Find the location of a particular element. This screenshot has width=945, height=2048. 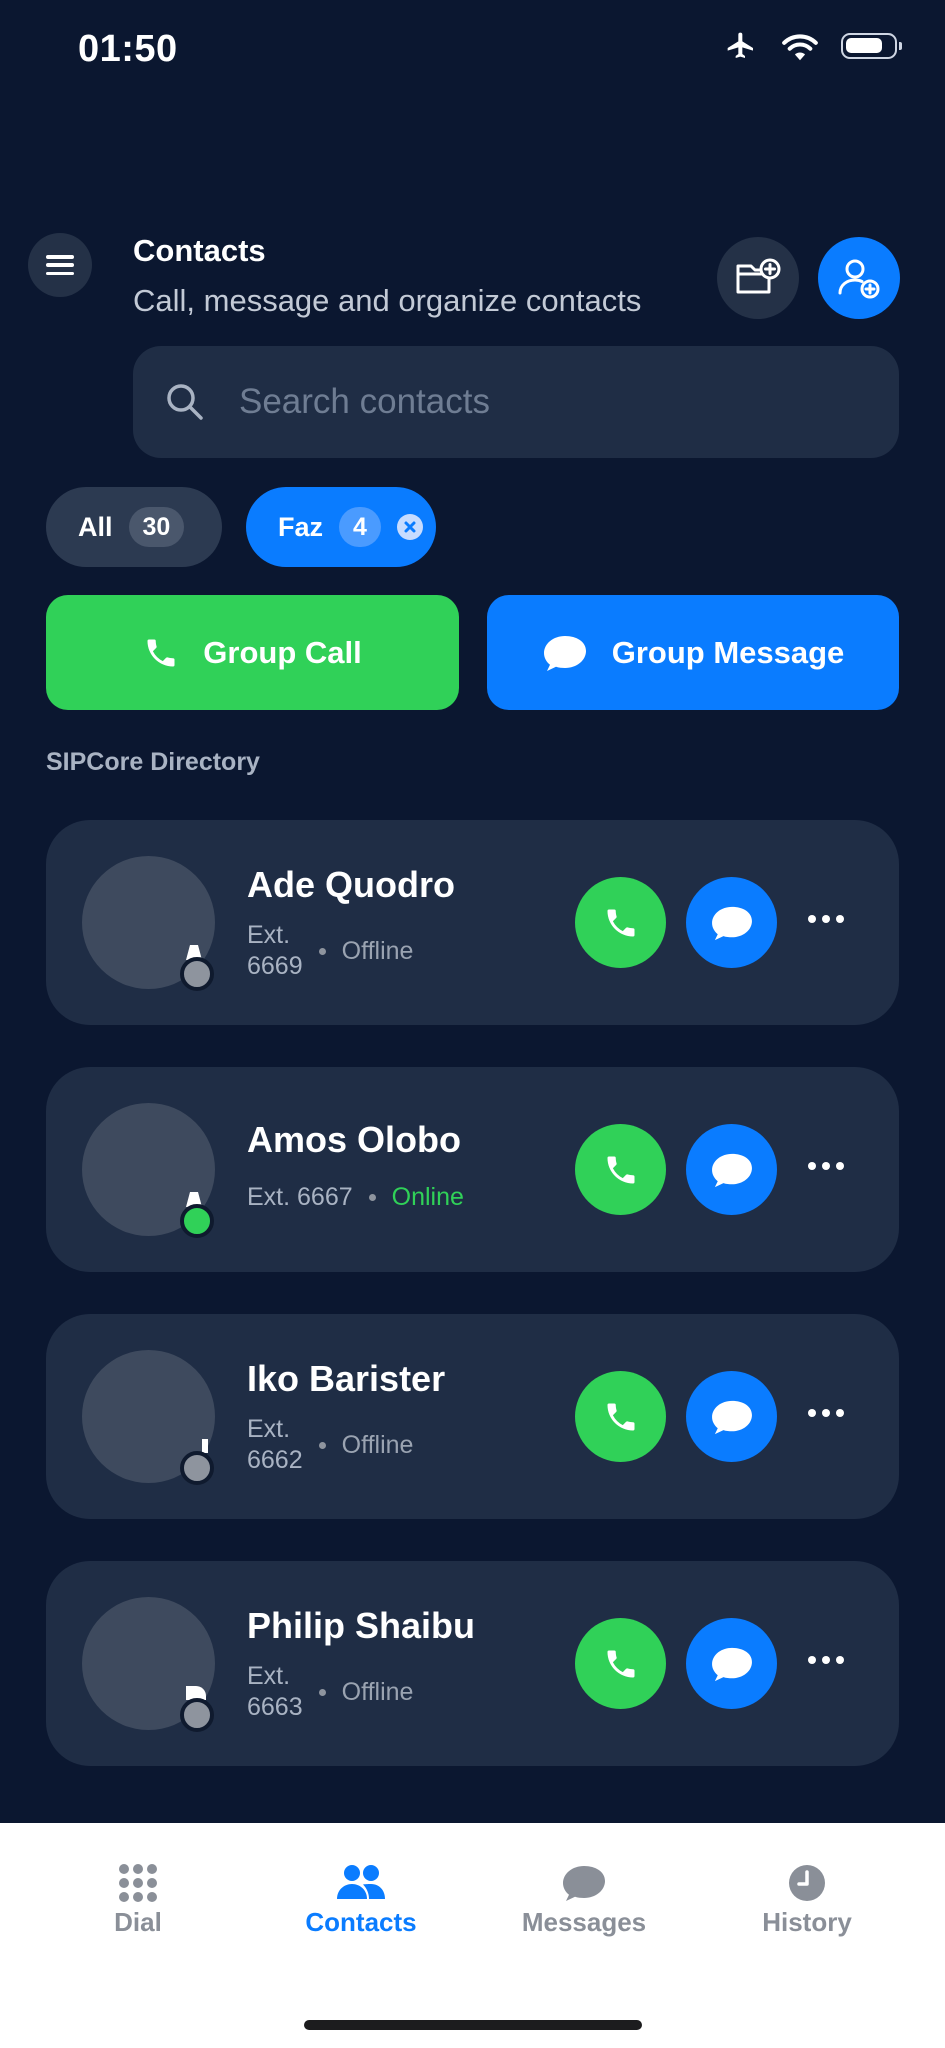

contact-name: Amos Olobo is located at coordinates (354, 1139).